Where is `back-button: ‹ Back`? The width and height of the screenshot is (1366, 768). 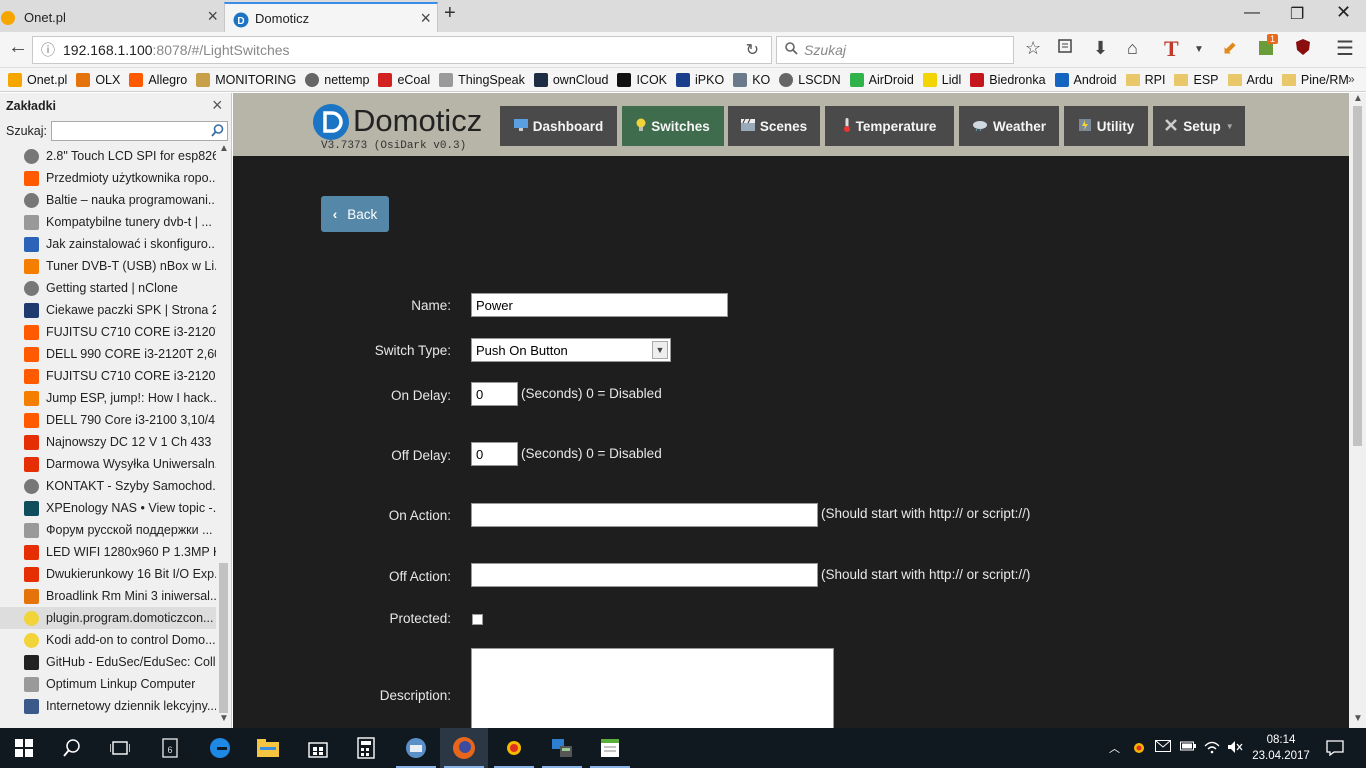
back-button: ‹ Back is located at coordinates (355, 214).